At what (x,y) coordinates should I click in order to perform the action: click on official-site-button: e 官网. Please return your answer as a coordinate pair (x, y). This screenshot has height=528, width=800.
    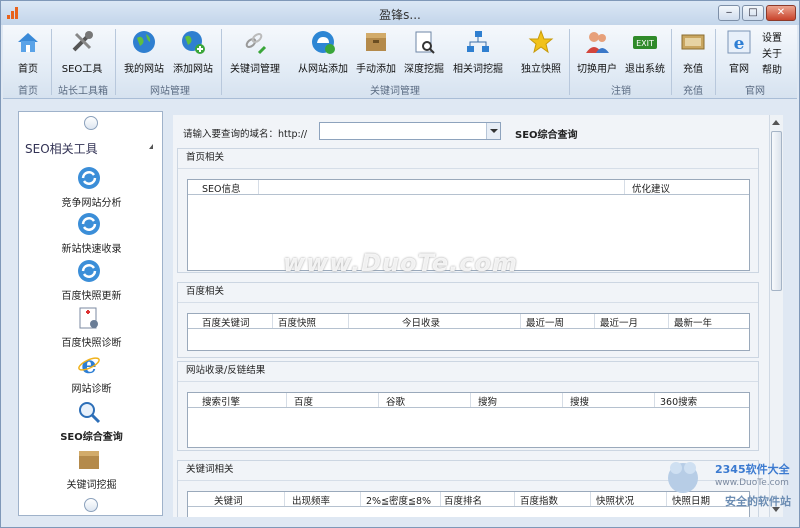
    Looking at the image, I should click on (739, 53).